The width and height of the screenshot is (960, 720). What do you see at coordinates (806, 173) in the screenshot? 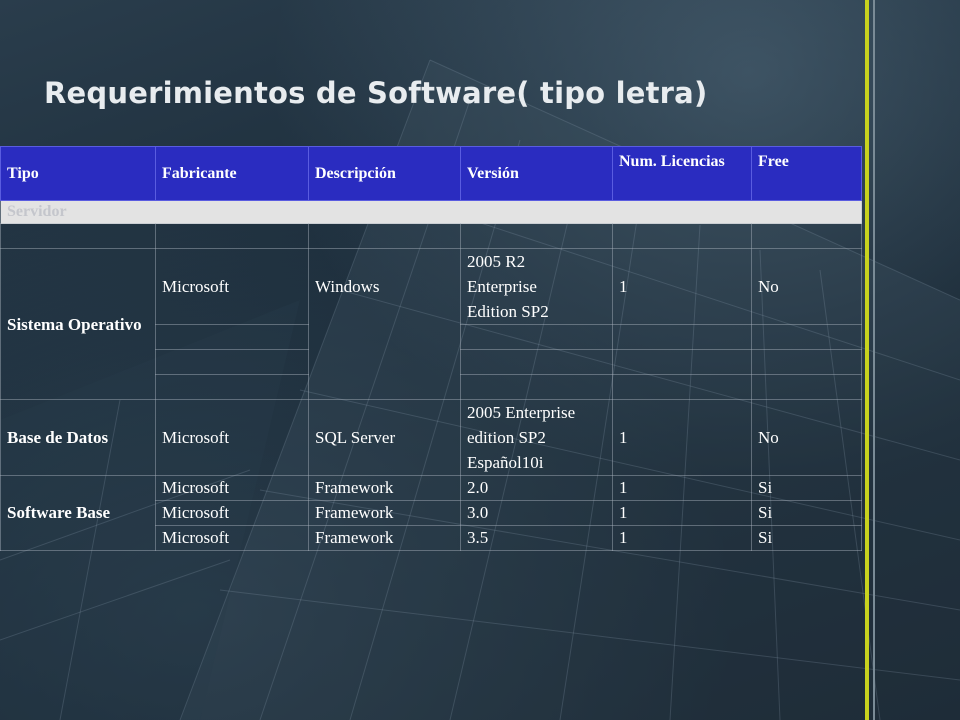
I see `header-free: Free` at bounding box center [806, 173].